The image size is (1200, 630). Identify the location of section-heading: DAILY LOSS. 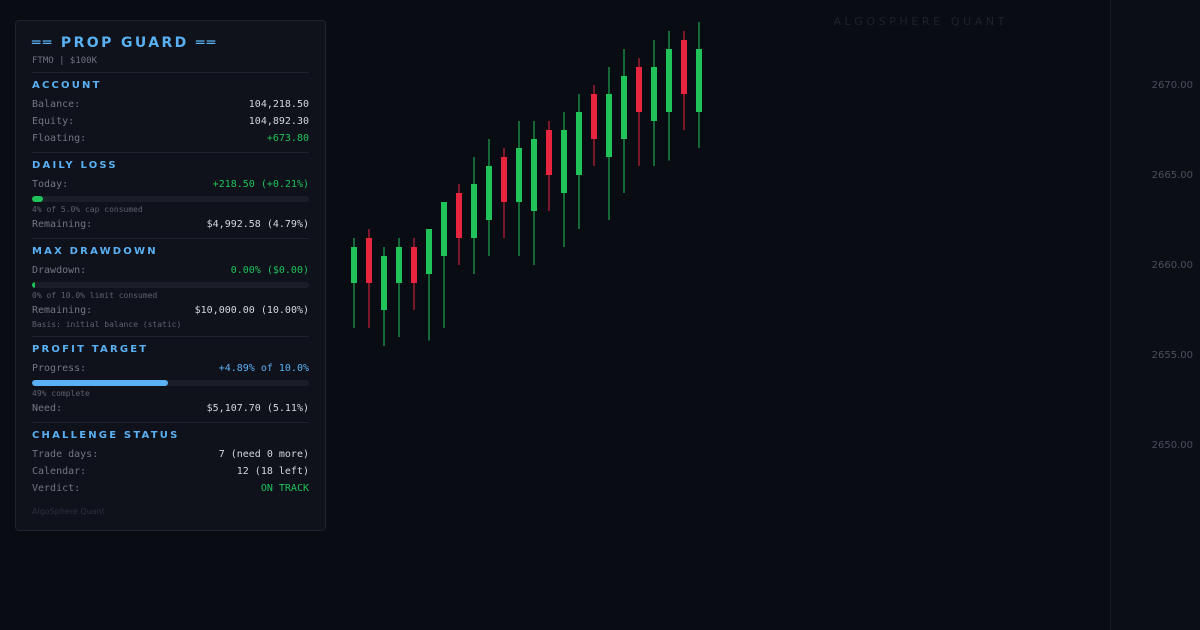
(75, 165).